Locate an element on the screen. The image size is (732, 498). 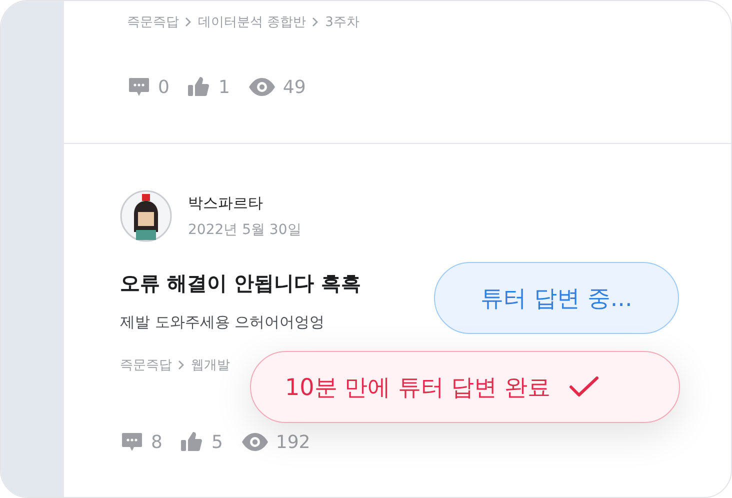
post-date: 2022년 5월 30일 is located at coordinates (245, 229).